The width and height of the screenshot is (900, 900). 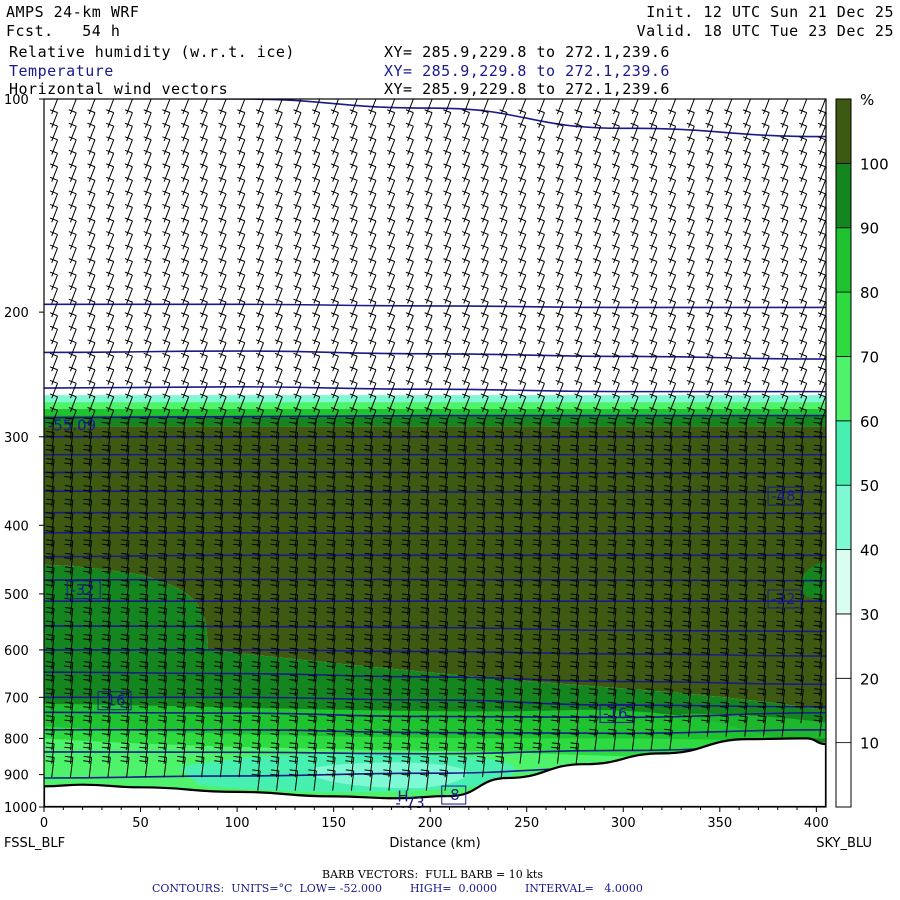 I want to click on x-tick-label: 350, so click(x=719, y=823).